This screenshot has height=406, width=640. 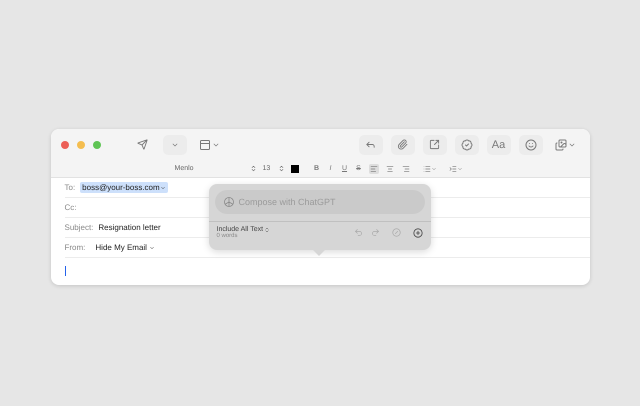 I want to click on field-label: Subject:, so click(x=79, y=227).